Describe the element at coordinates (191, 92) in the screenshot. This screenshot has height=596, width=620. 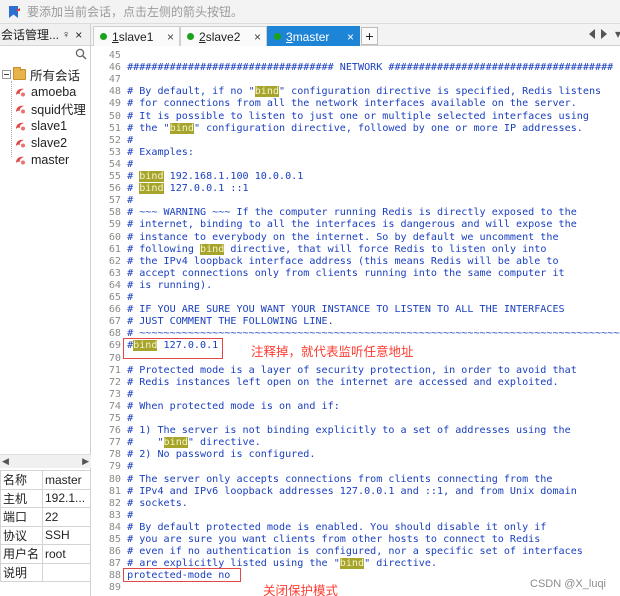
I see `code-text: # By default, if no "` at that location.